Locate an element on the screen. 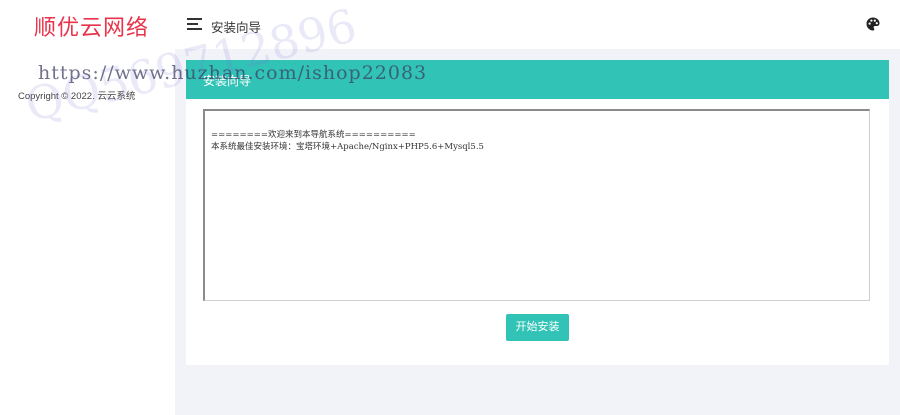  menu-icon is located at coordinates (194, 24).